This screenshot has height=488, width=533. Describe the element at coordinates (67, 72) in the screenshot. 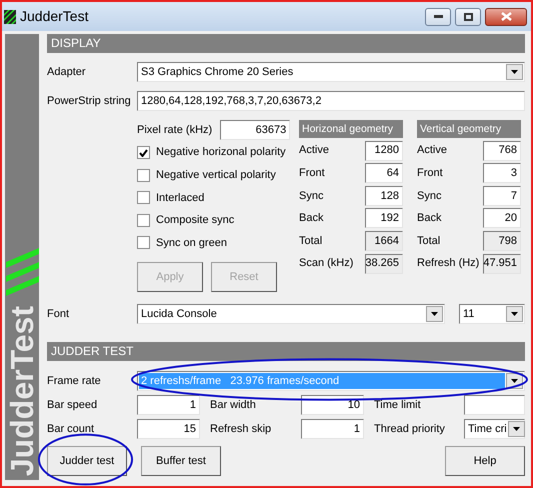

I see `field-label: Adapter` at that location.